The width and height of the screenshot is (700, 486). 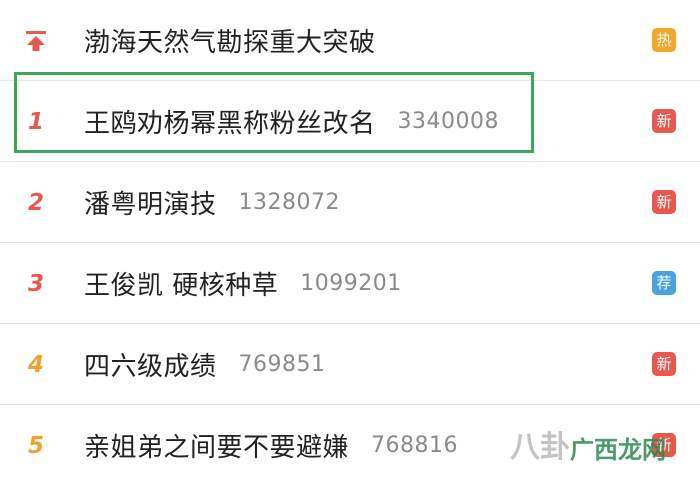 I want to click on item-title: 渤海天然气勘探重大突破, so click(x=230, y=40).